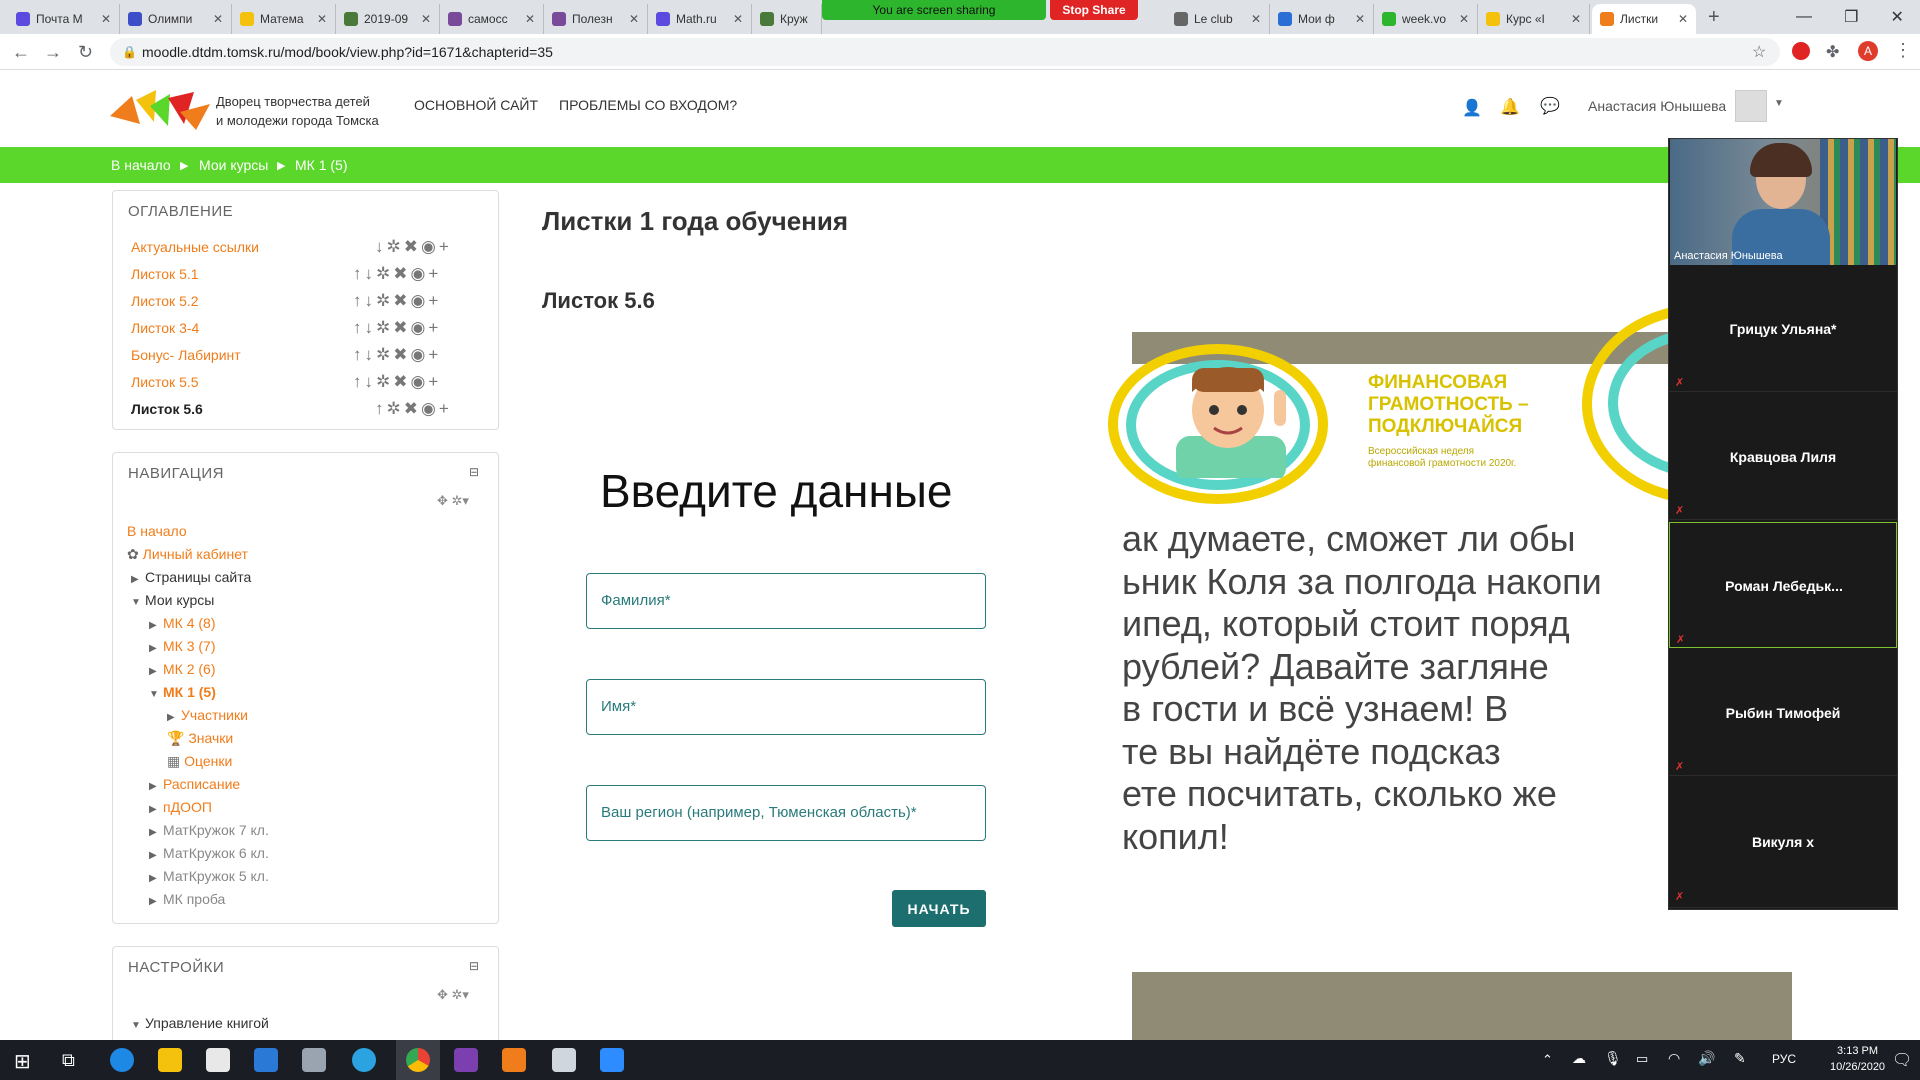  I want to click on language-indicator: РУС, so click(1784, 1059).